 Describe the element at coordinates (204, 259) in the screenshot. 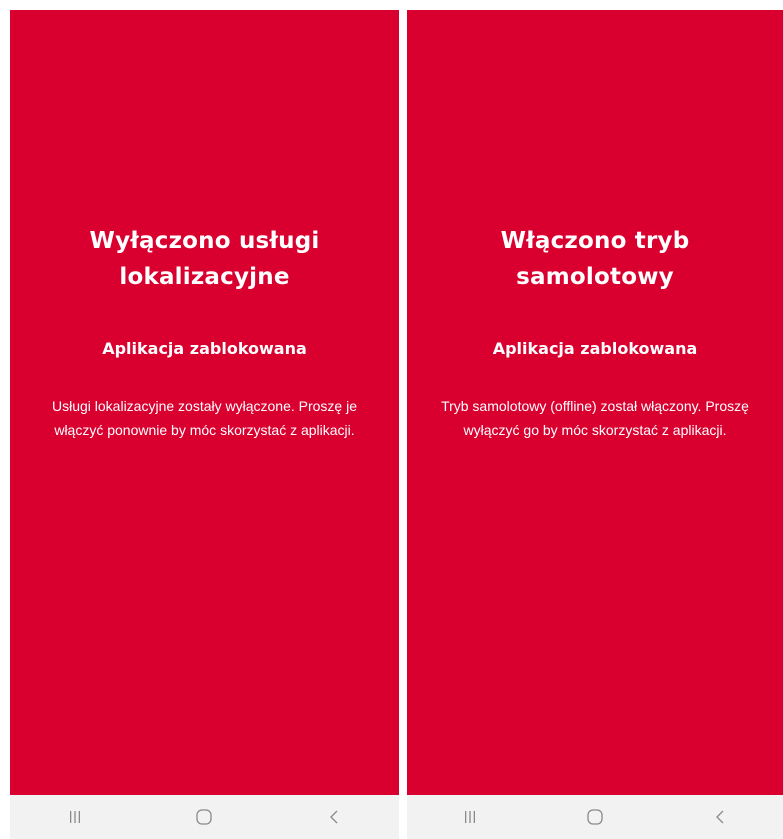

I see `screen-title: Wyłączono usługi lokalizacyjne` at that location.